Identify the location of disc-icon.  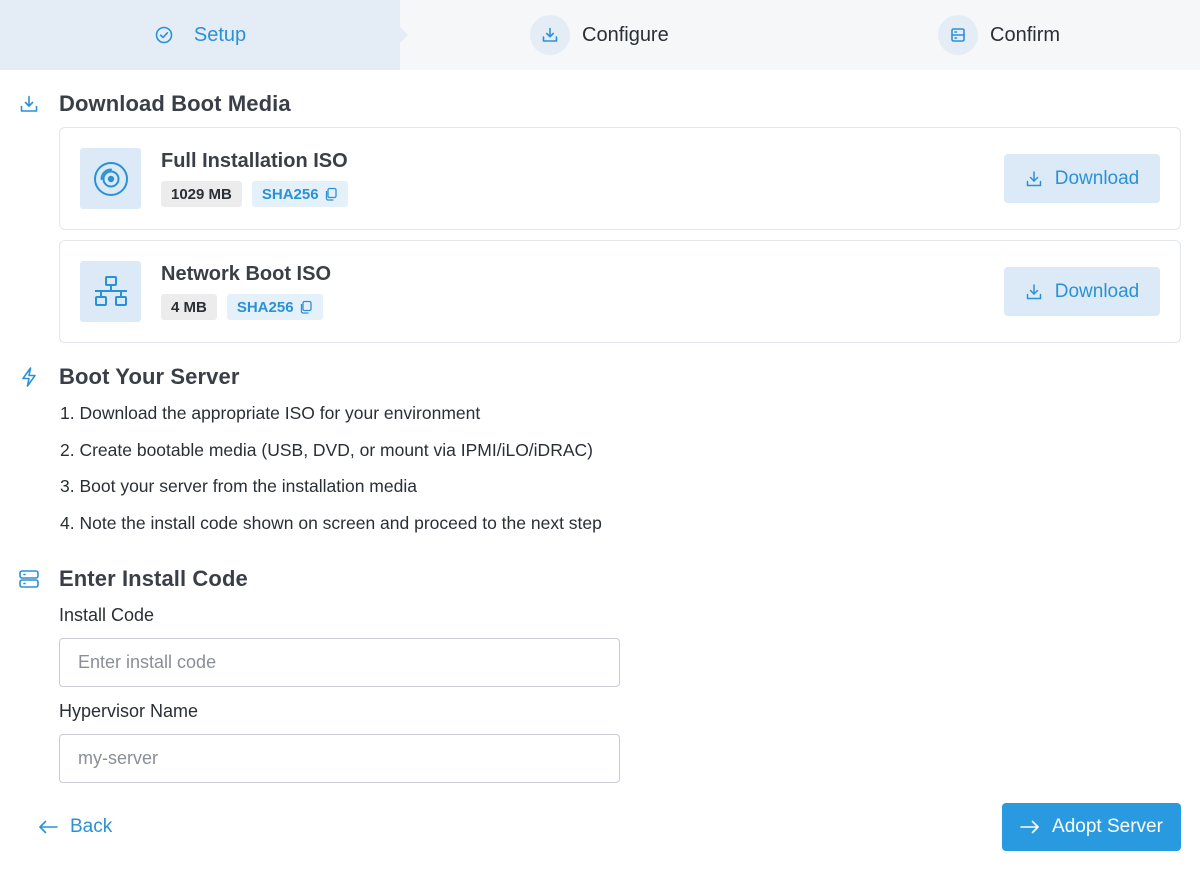
(110, 178).